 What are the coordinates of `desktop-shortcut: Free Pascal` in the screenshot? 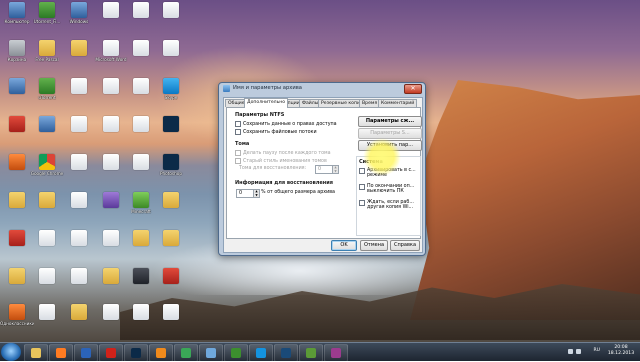 It's located at (47, 54).